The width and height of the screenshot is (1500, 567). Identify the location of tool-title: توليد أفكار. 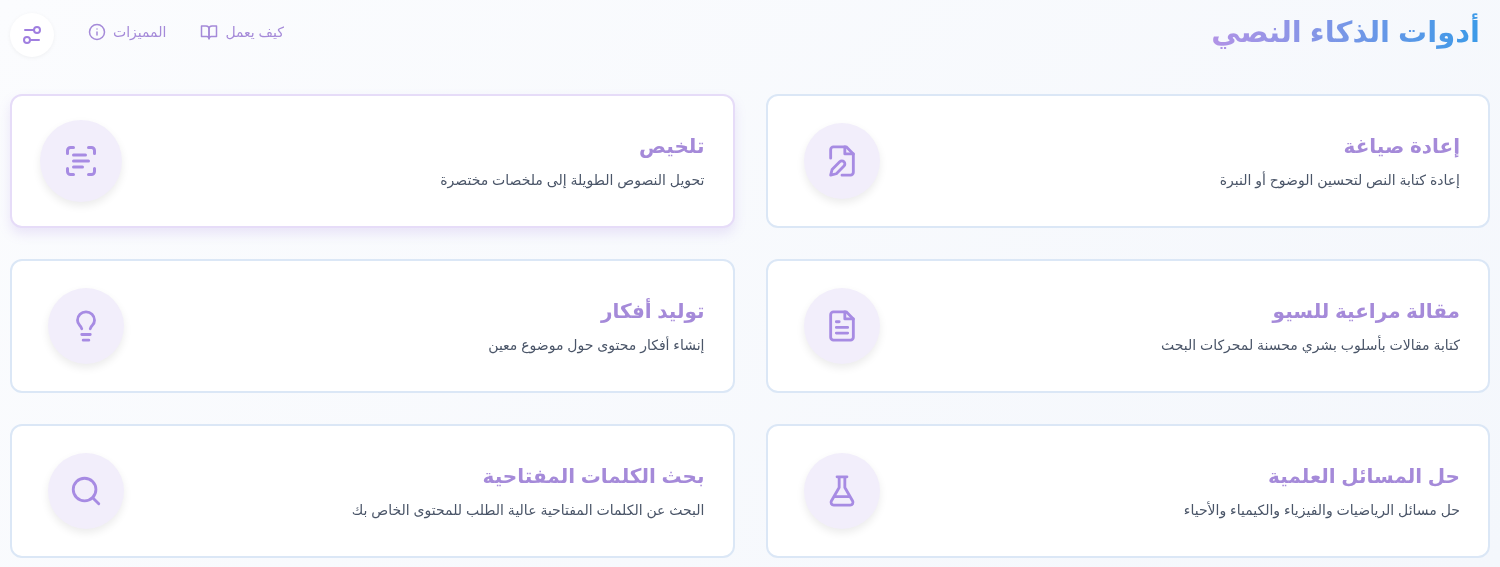
(652, 311).